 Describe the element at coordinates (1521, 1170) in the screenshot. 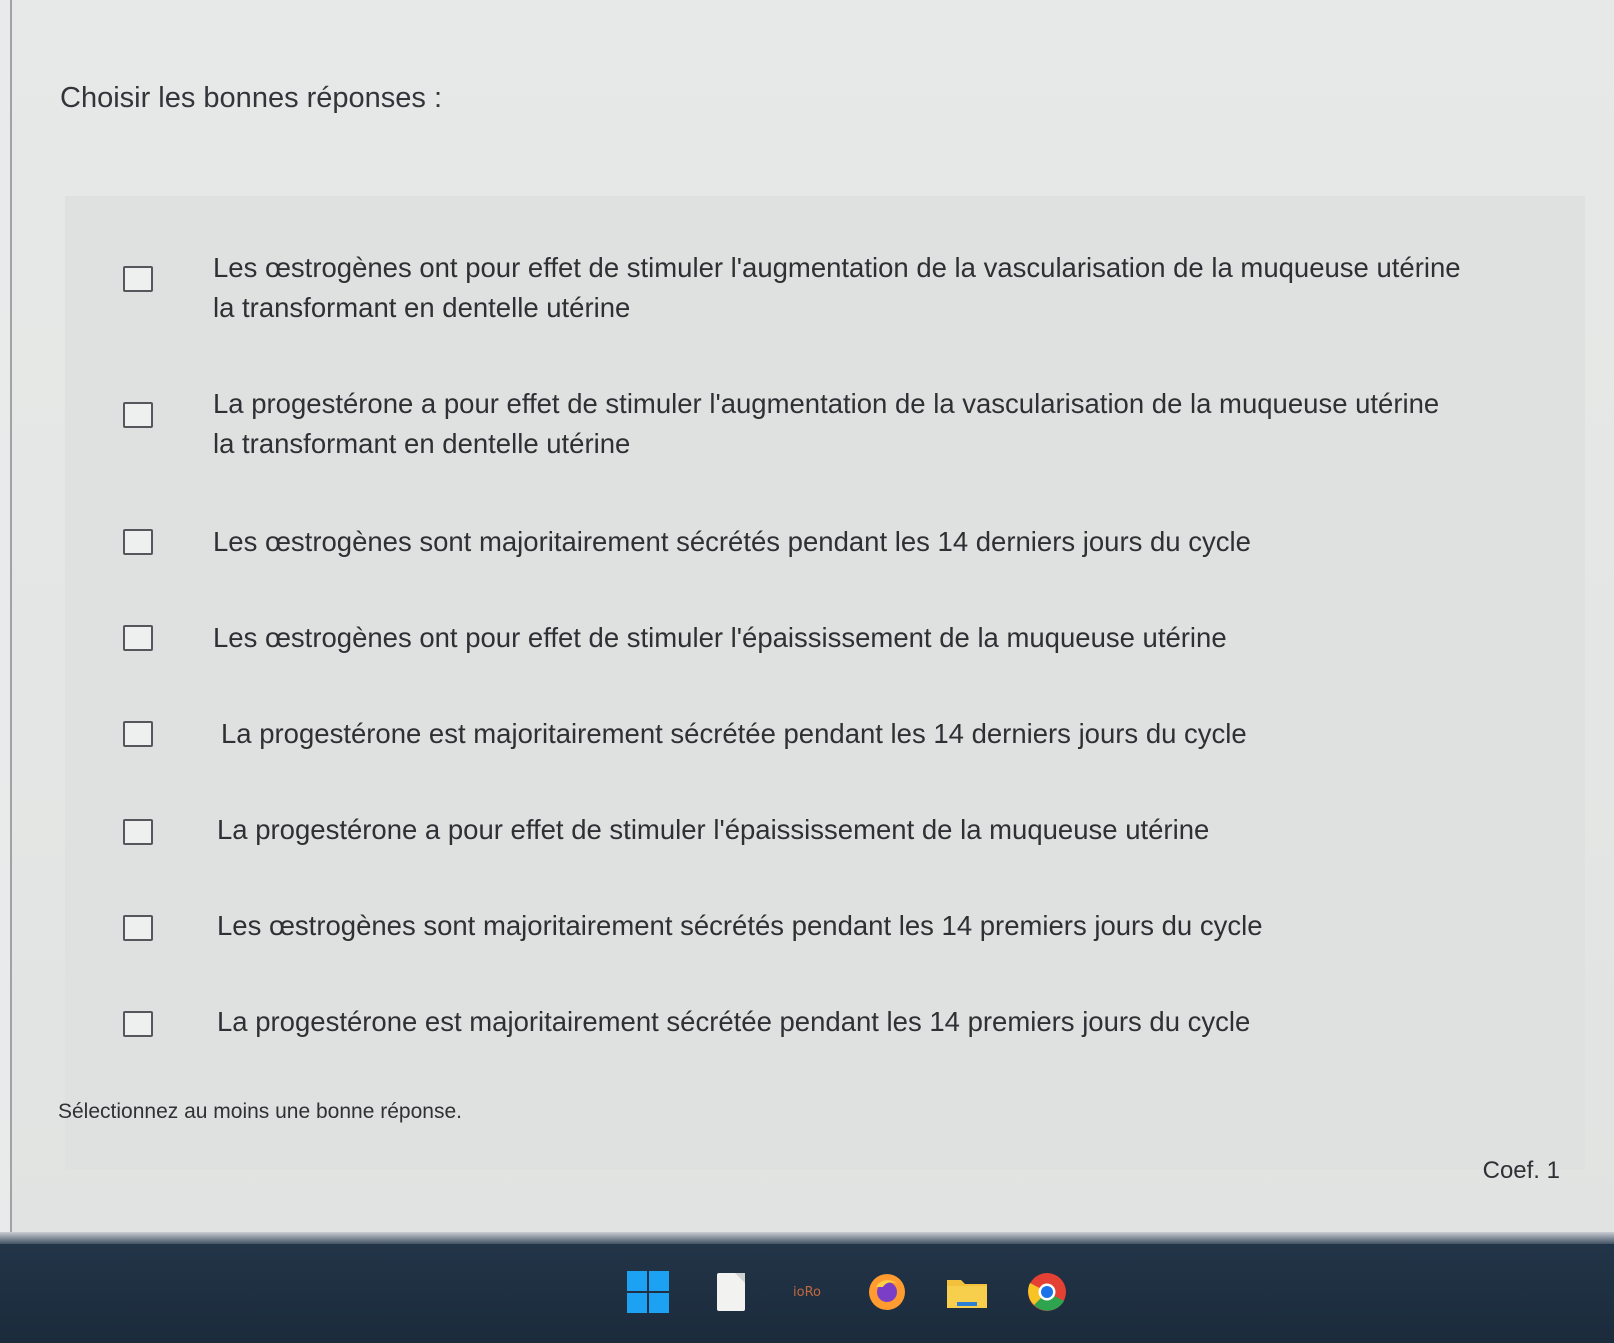

I see `coefficient-label: Coef. 1` at that location.